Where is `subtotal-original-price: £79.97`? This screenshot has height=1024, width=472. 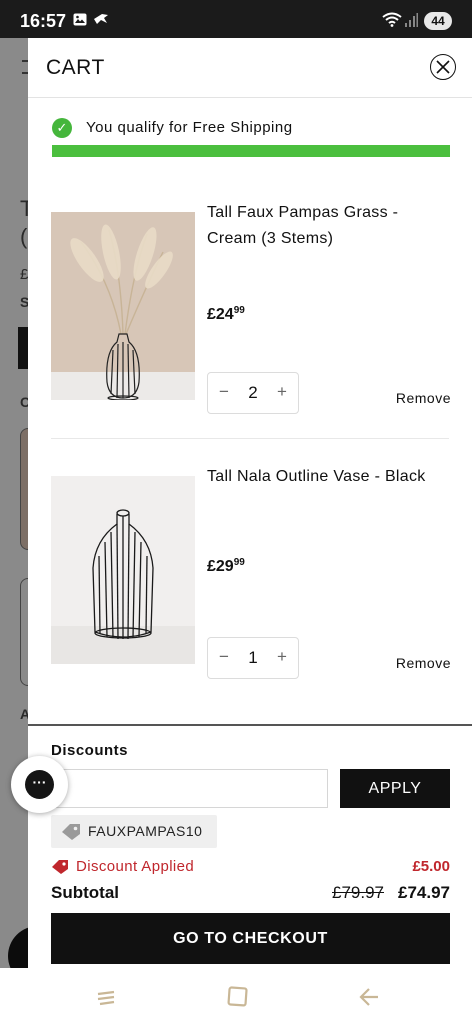
subtotal-original-price: £79.97 is located at coordinates (358, 892).